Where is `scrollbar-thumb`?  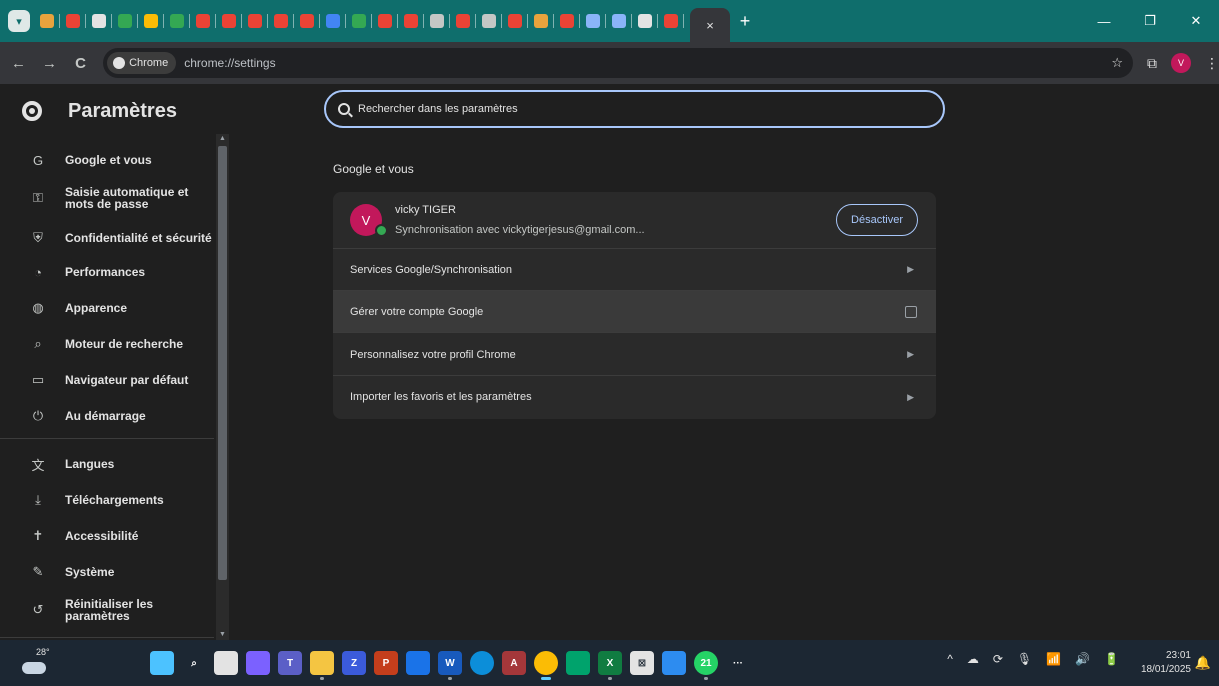 scrollbar-thumb is located at coordinates (222, 363).